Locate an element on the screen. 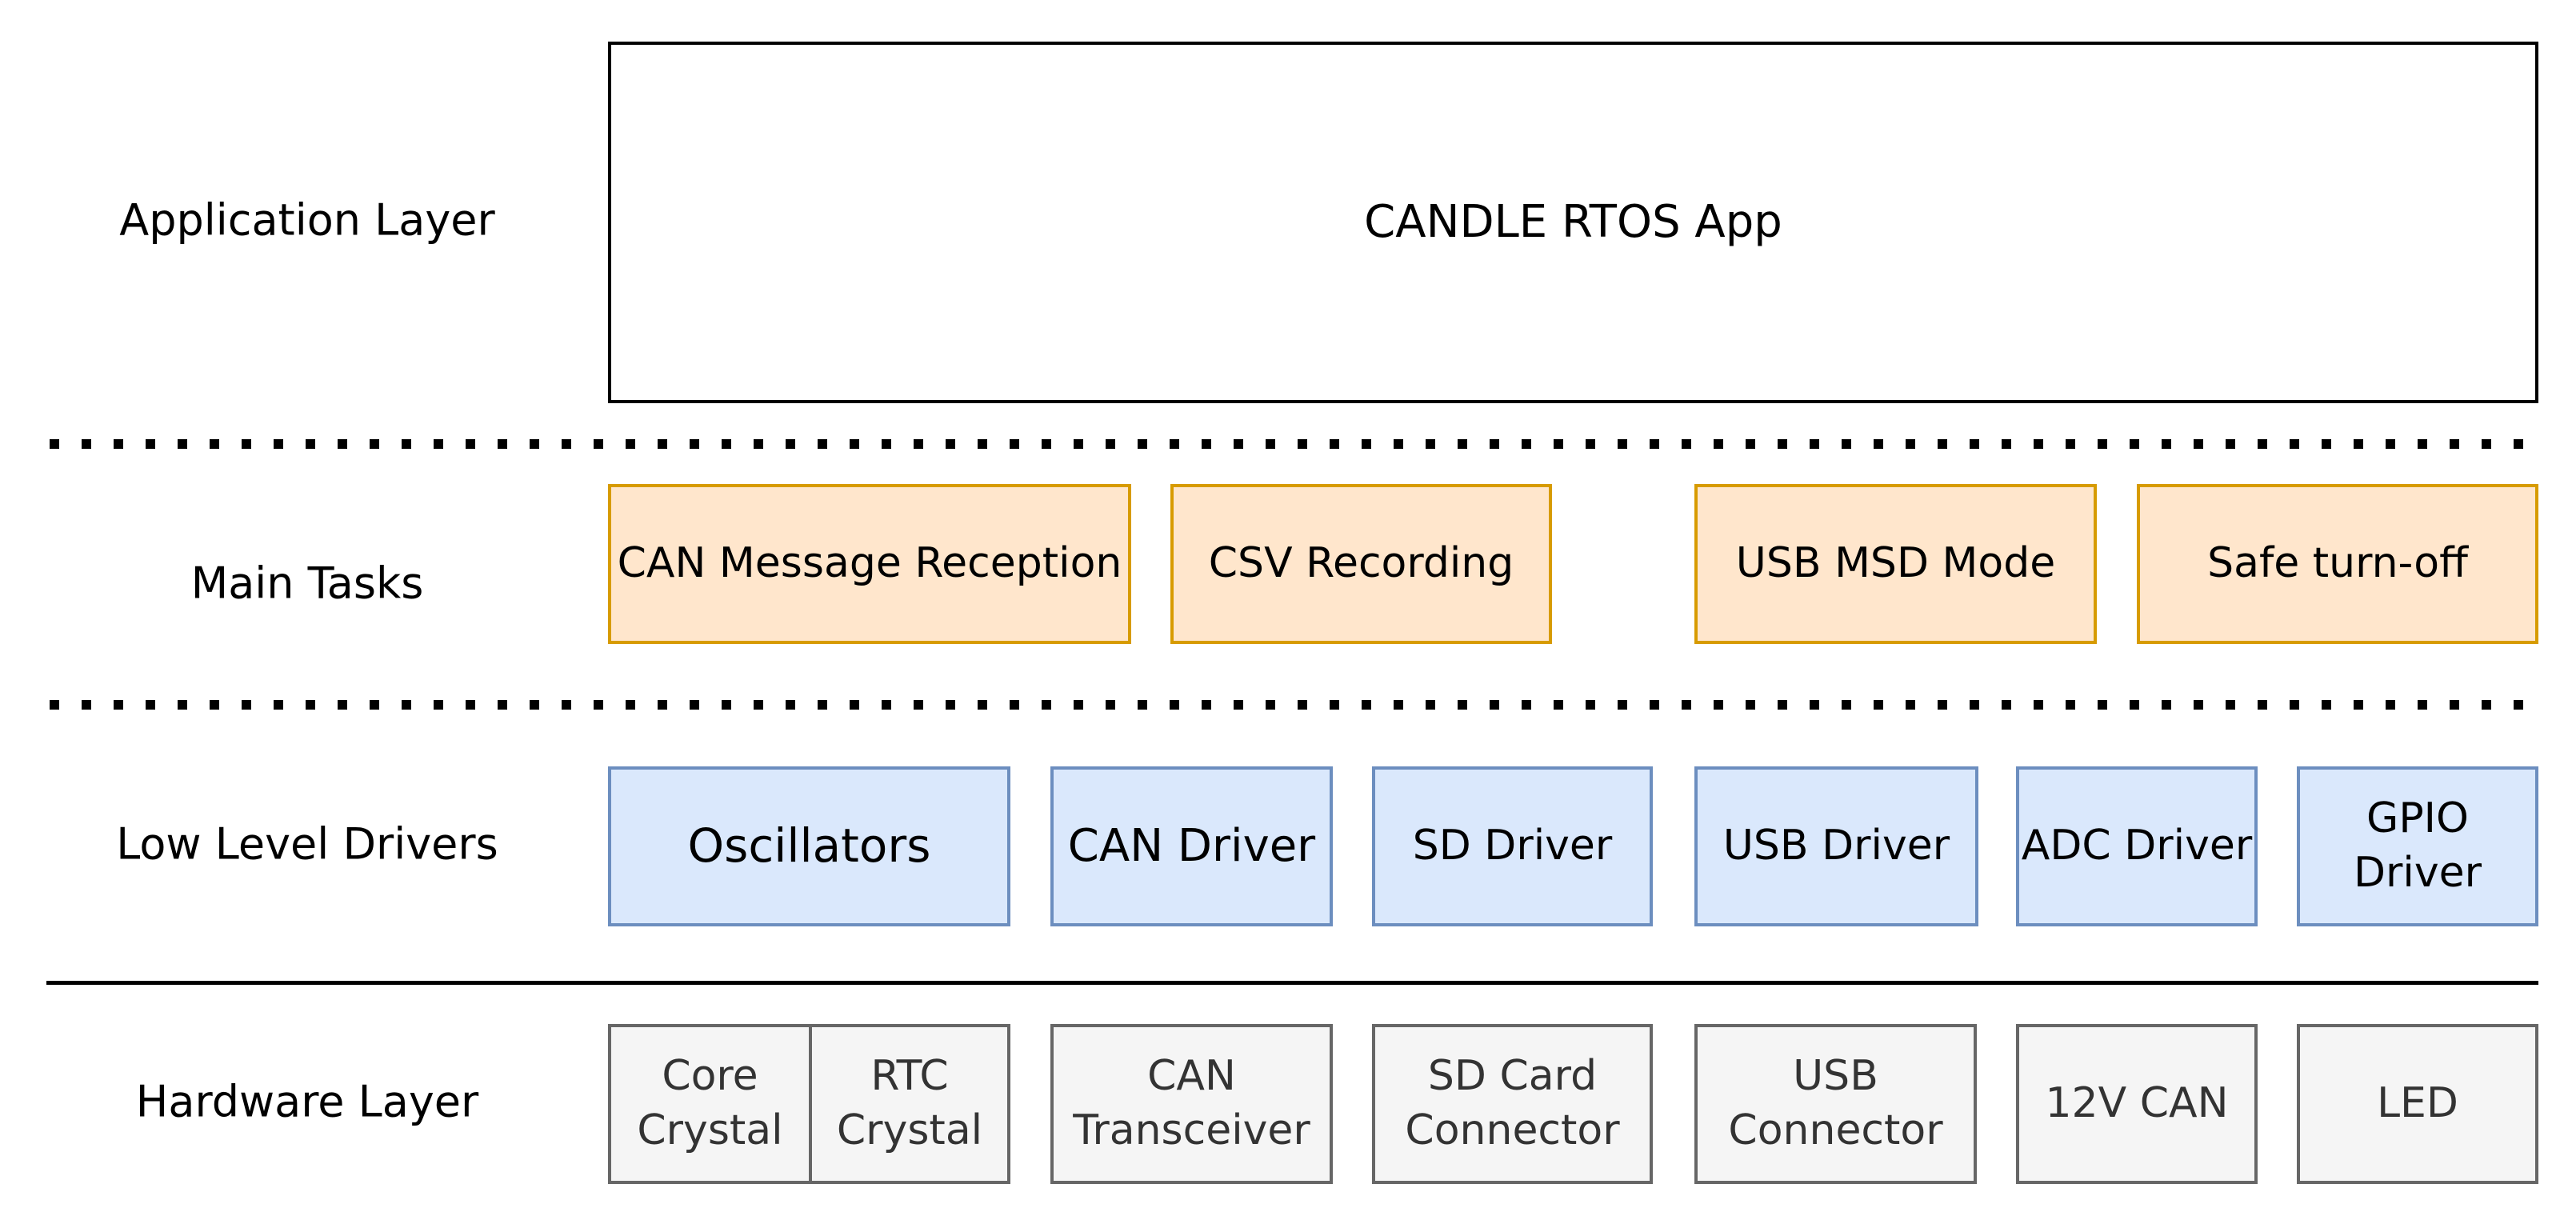 This screenshot has height=1220, width=2576. task-safe-turnoff: Safe turn-off is located at coordinates (2337, 564).